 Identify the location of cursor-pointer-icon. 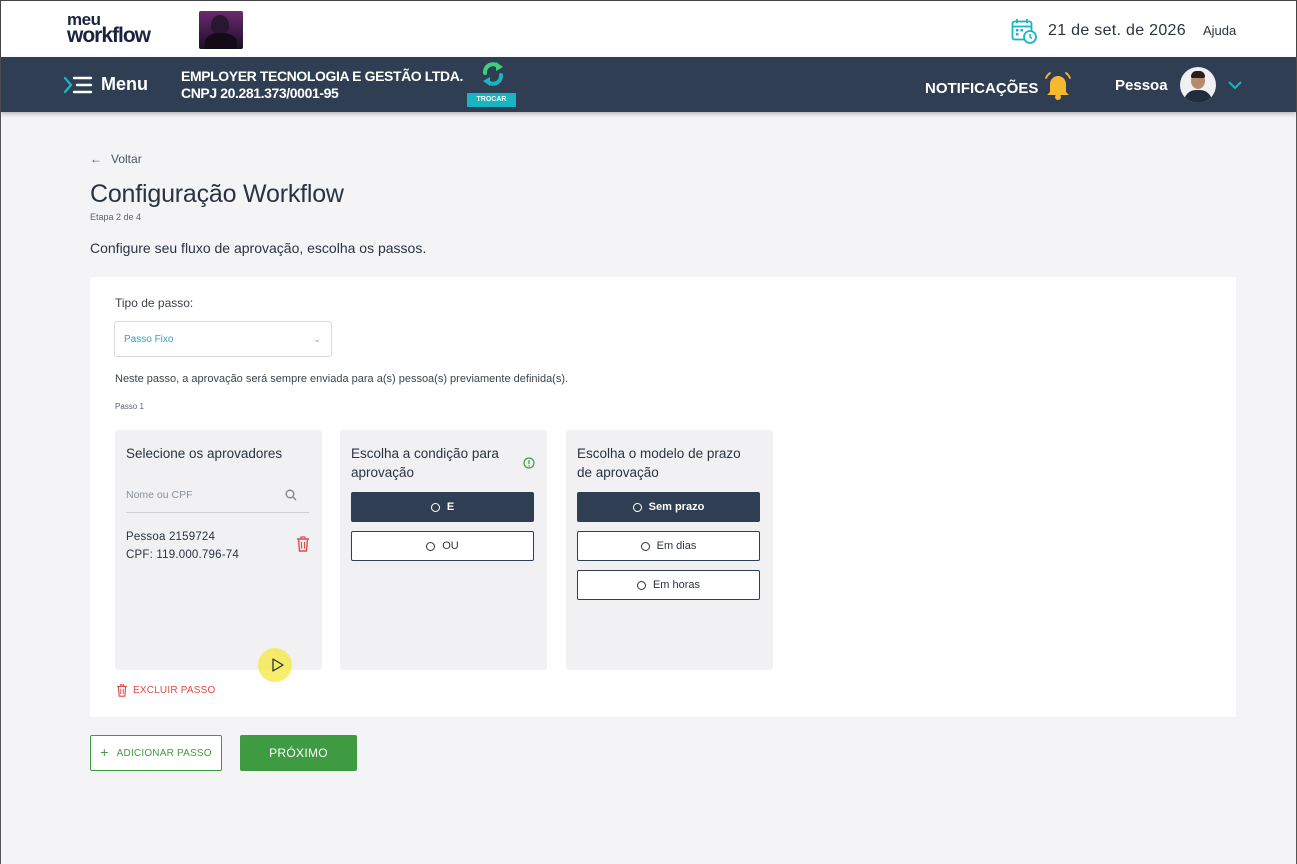
(278, 665).